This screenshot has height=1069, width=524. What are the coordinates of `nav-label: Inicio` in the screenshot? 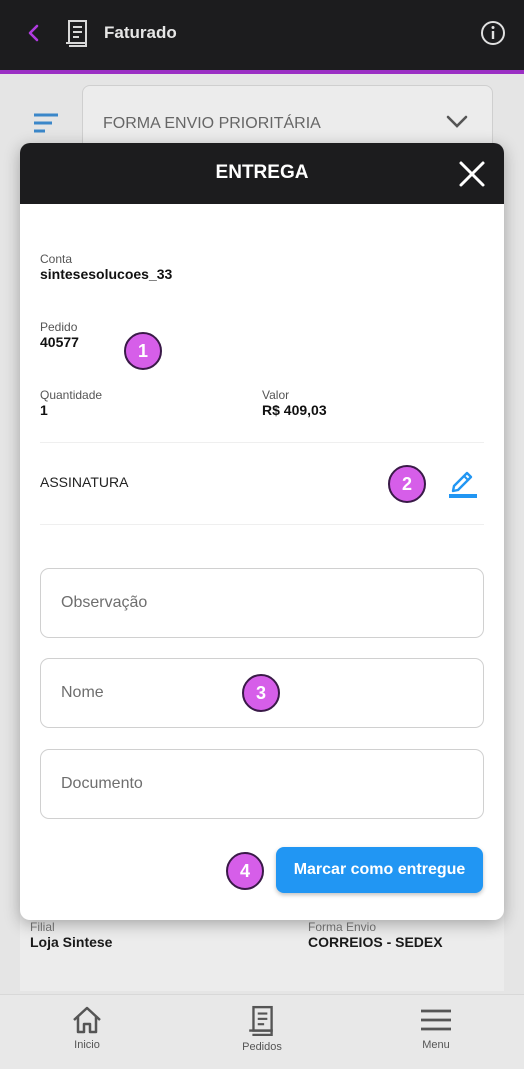 It's located at (87, 1045).